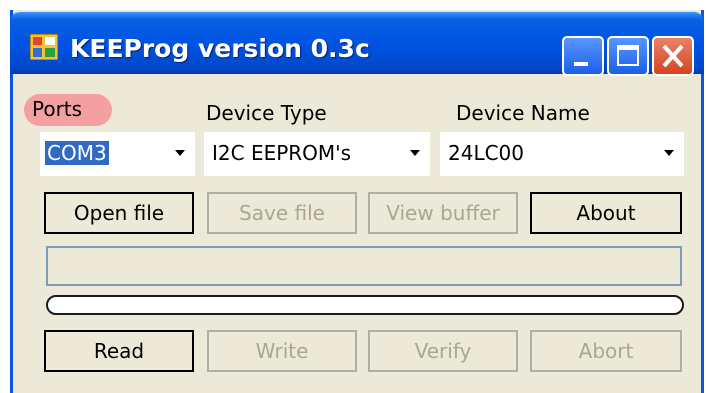 This screenshot has height=393, width=706. Describe the element at coordinates (117, 154) in the screenshot. I see `port-select: COM3` at that location.